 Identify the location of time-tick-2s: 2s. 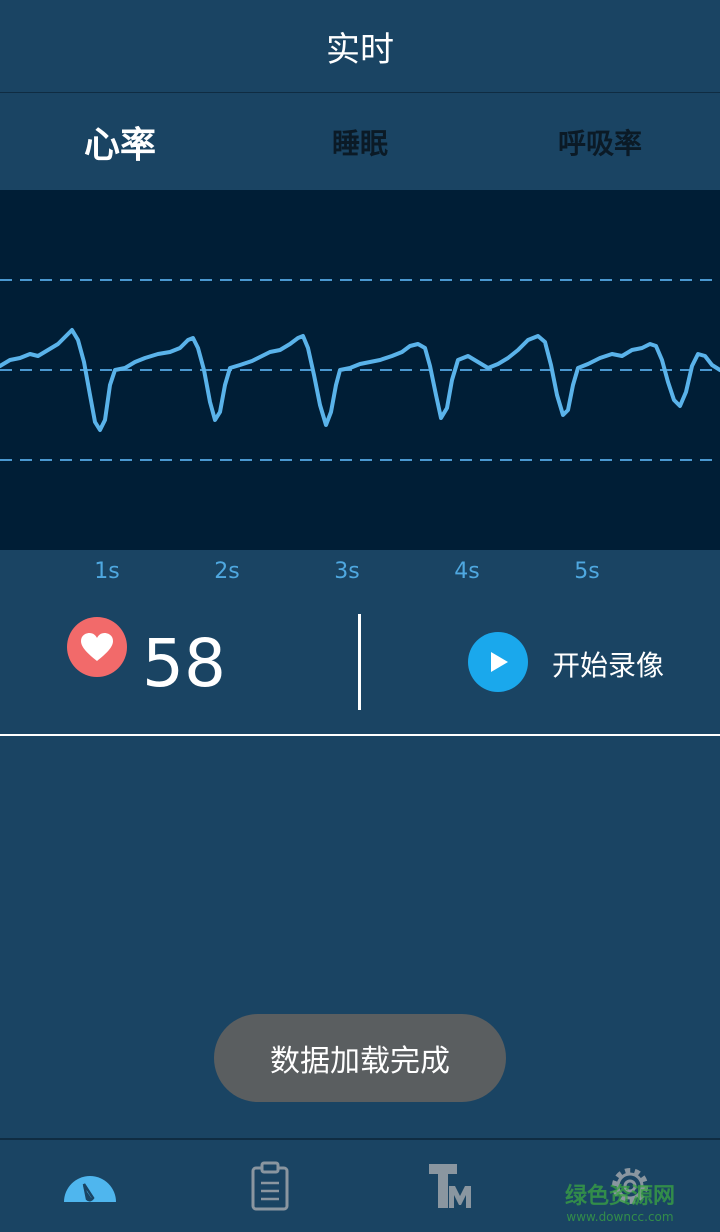
(227, 571).